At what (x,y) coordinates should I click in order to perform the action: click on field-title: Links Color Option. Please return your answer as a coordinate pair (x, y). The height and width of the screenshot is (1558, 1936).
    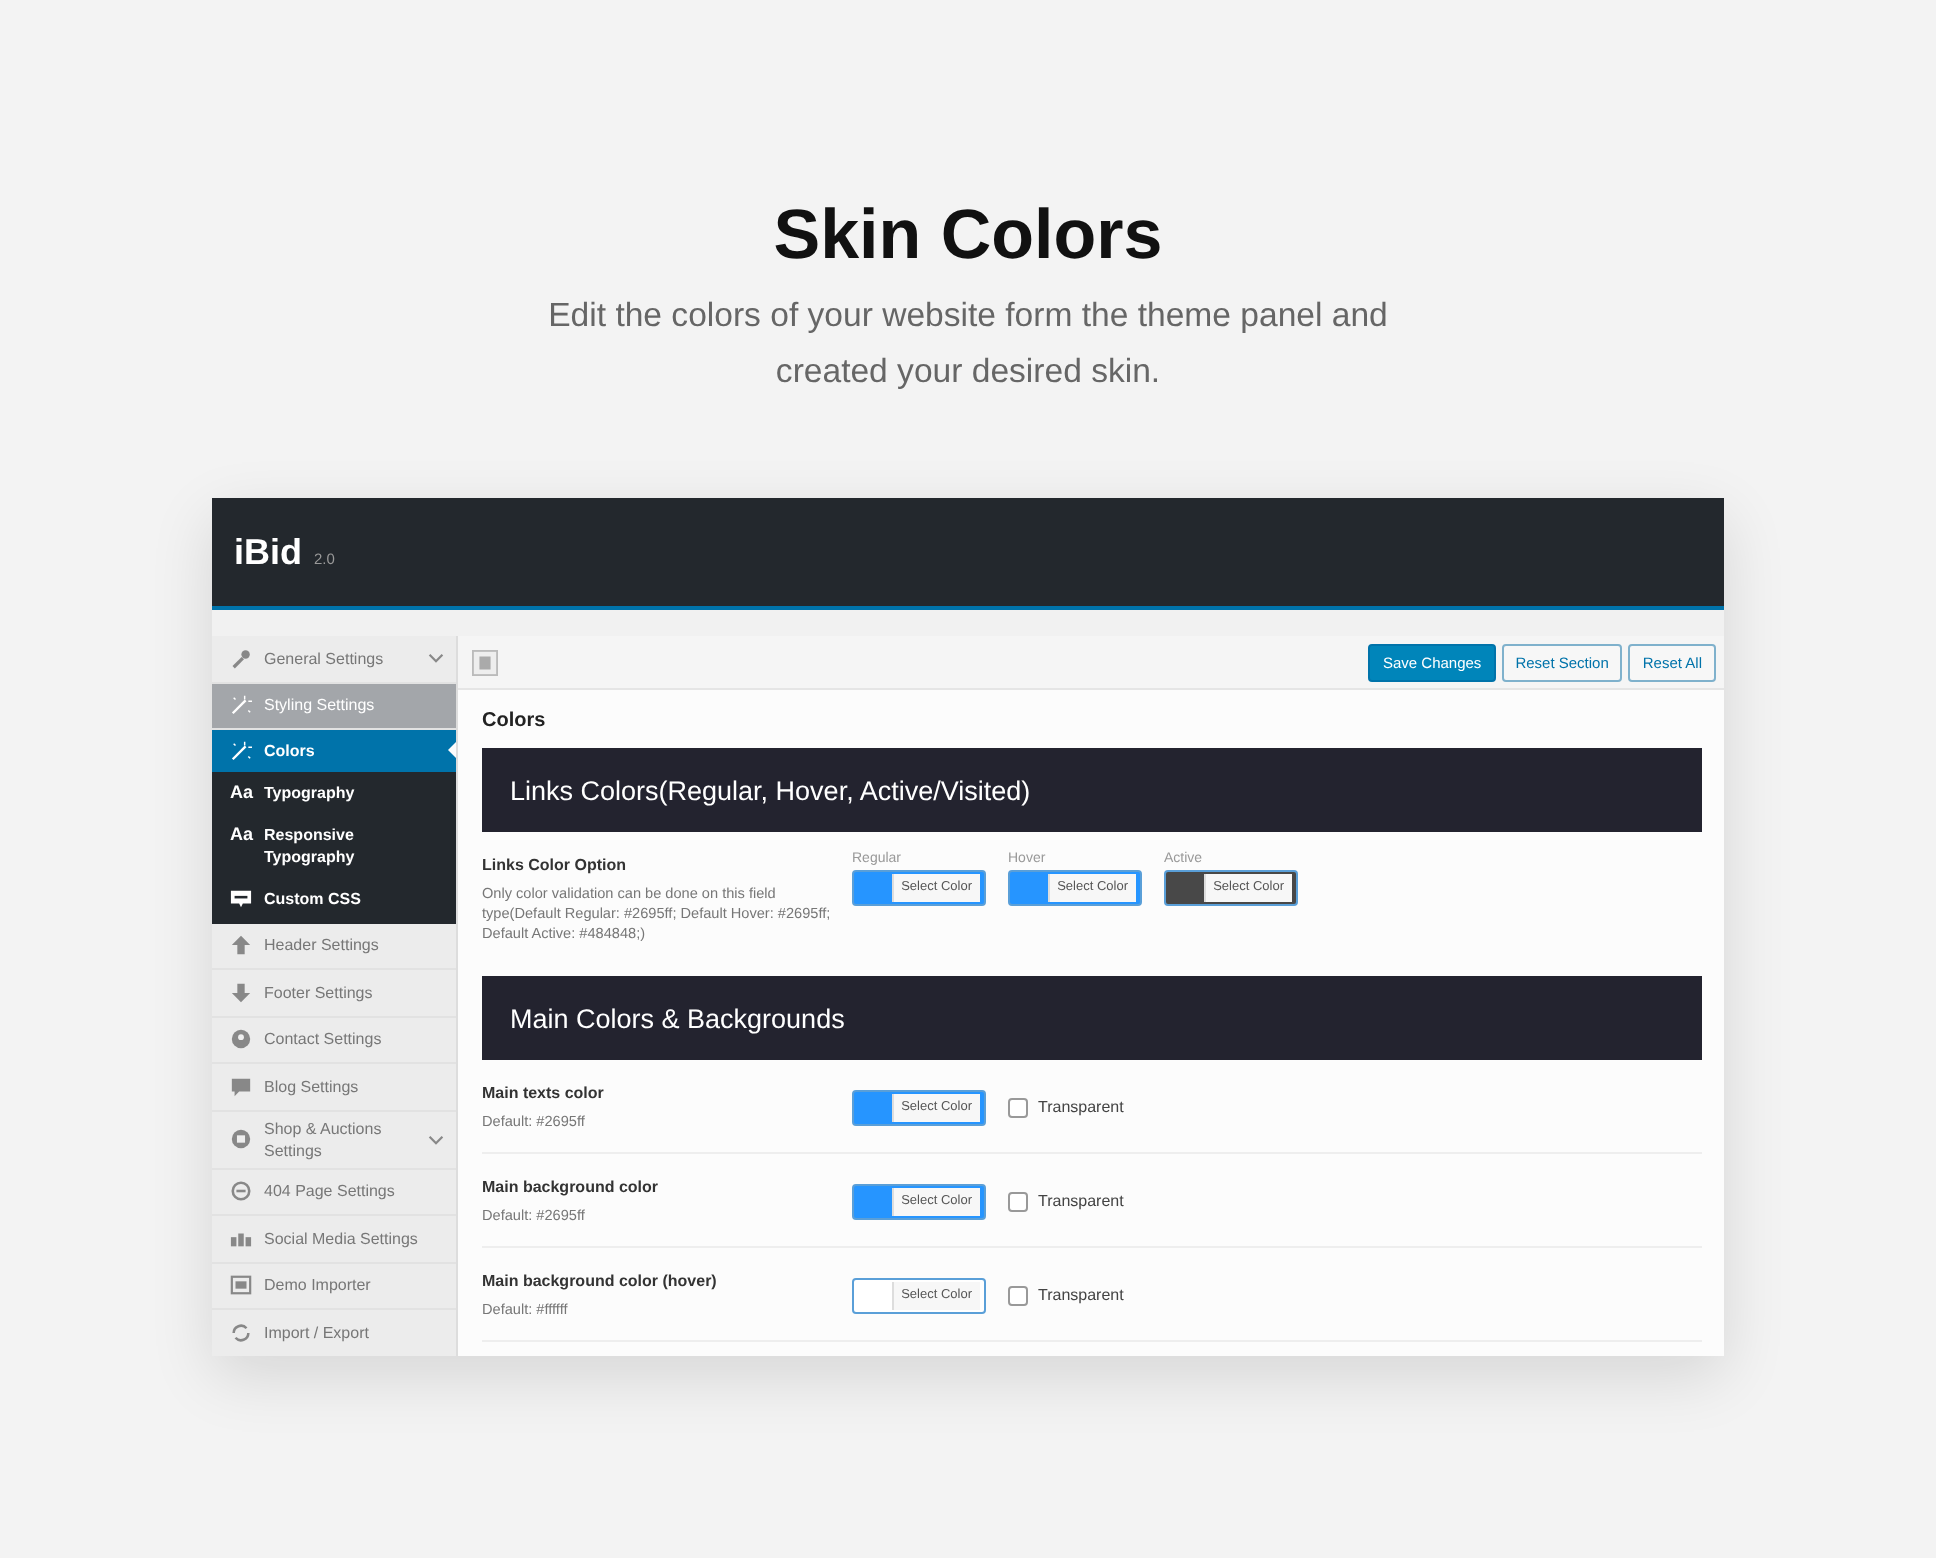
    Looking at the image, I should click on (555, 865).